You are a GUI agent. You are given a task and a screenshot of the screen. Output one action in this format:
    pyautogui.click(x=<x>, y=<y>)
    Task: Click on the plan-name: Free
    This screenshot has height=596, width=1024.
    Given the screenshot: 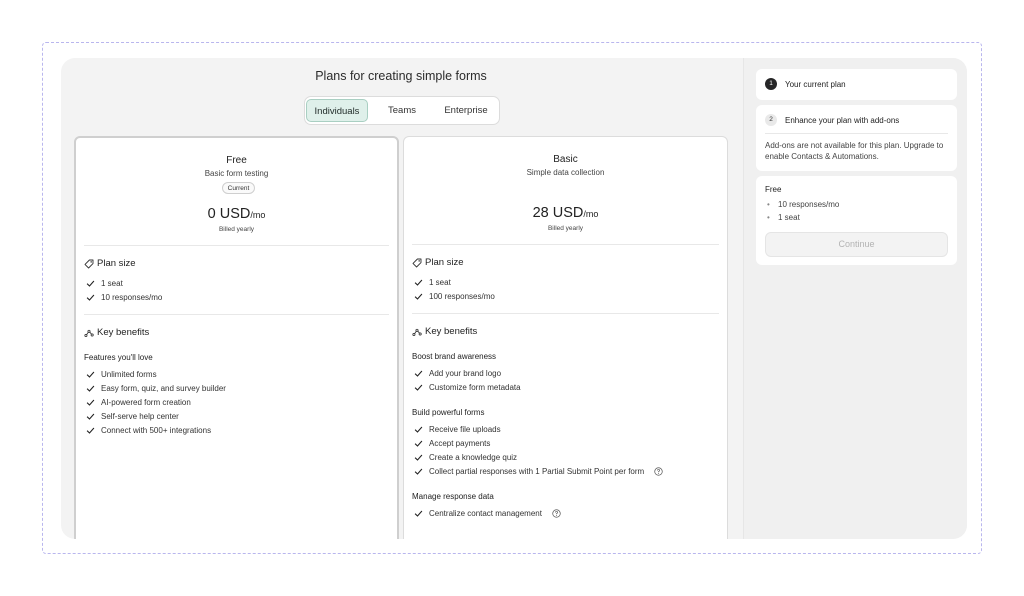 What is the action you would take?
    pyautogui.click(x=236, y=160)
    